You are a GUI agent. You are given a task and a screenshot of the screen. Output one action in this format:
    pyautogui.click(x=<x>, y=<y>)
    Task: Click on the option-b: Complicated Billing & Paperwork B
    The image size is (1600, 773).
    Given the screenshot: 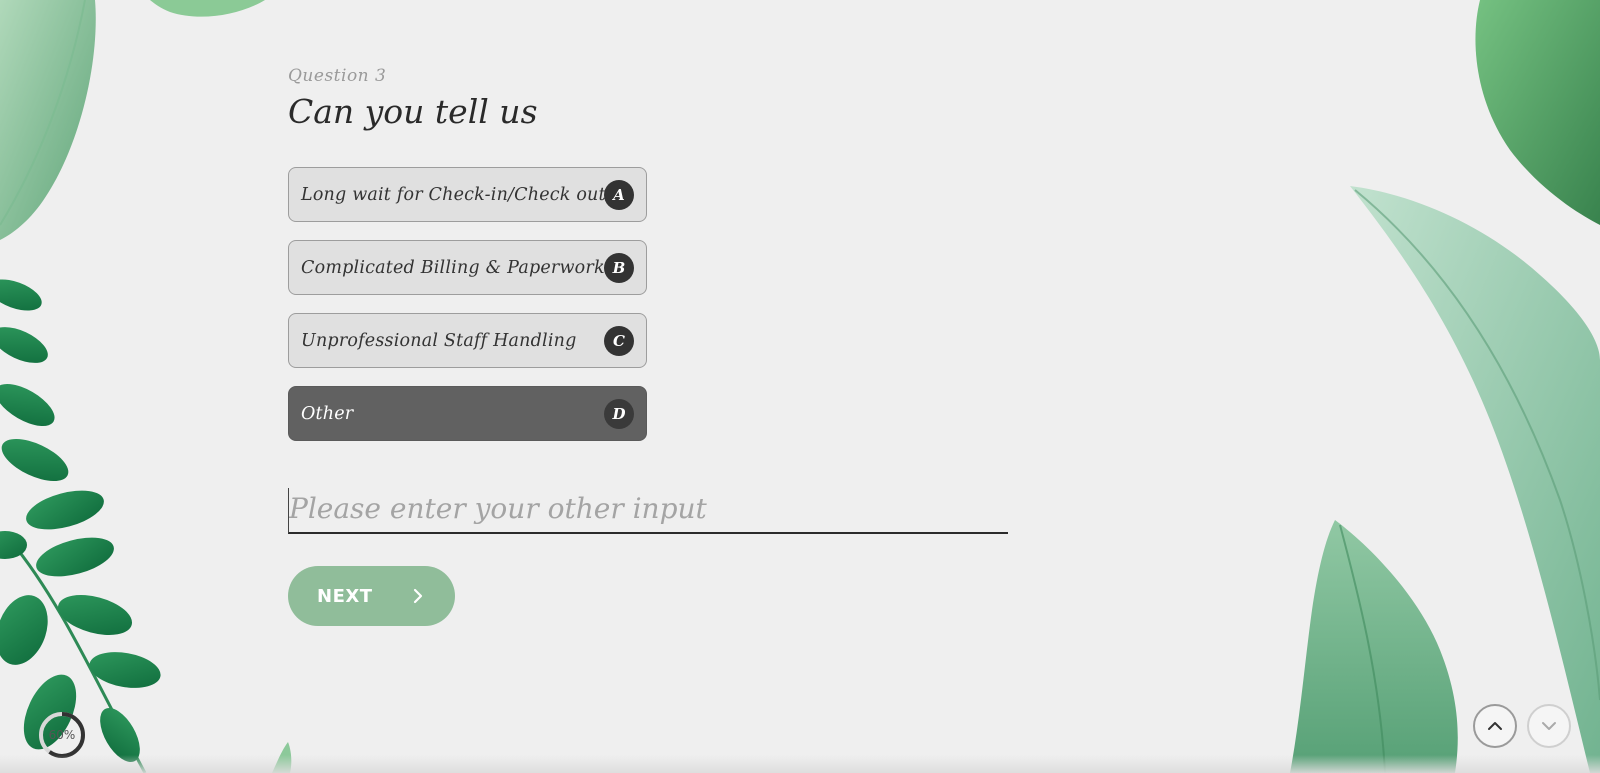 What is the action you would take?
    pyautogui.click(x=467, y=267)
    